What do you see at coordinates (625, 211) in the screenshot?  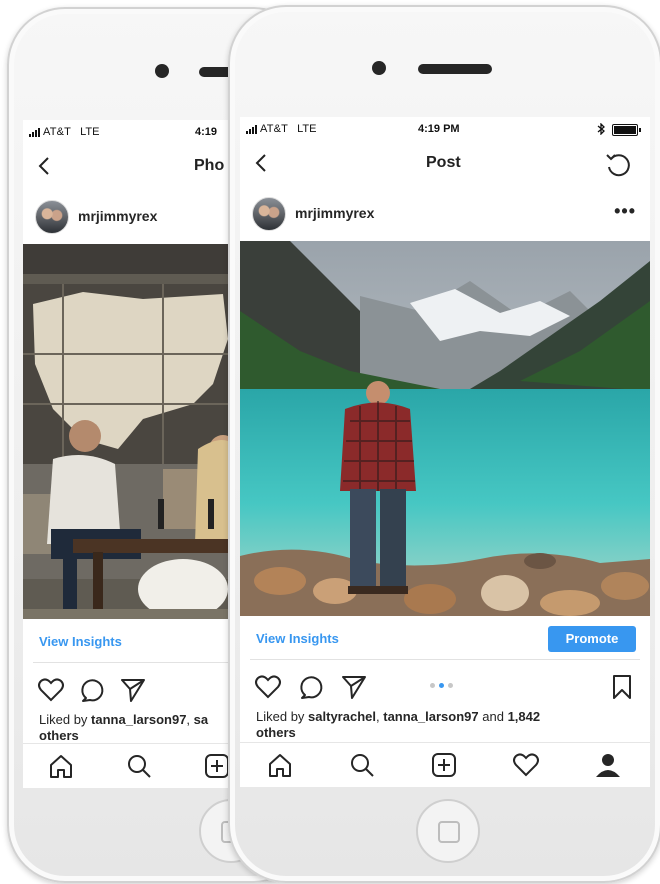 I see `more-options-icon: •••` at bounding box center [625, 211].